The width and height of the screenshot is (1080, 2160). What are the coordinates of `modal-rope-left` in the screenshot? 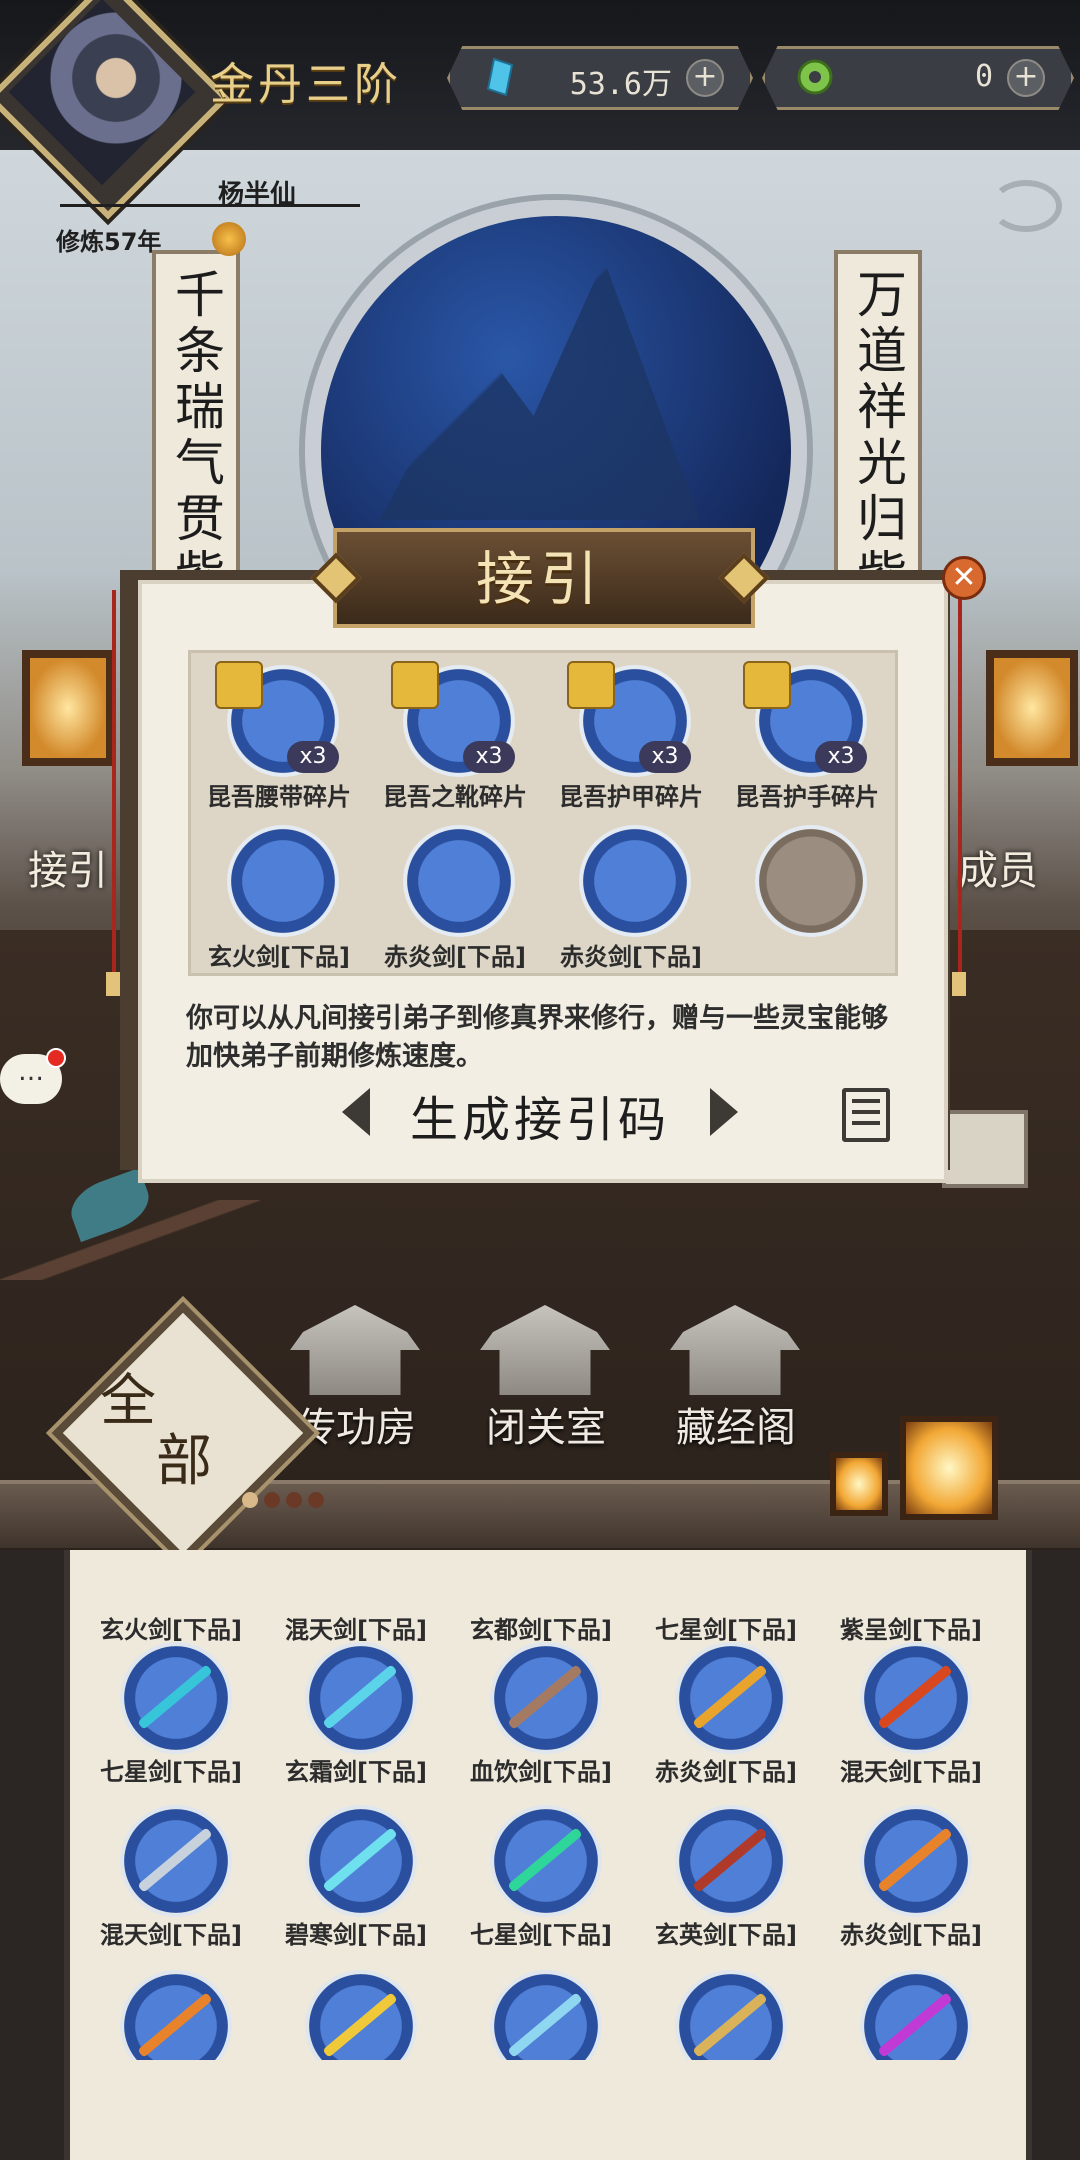 It's located at (114, 785).